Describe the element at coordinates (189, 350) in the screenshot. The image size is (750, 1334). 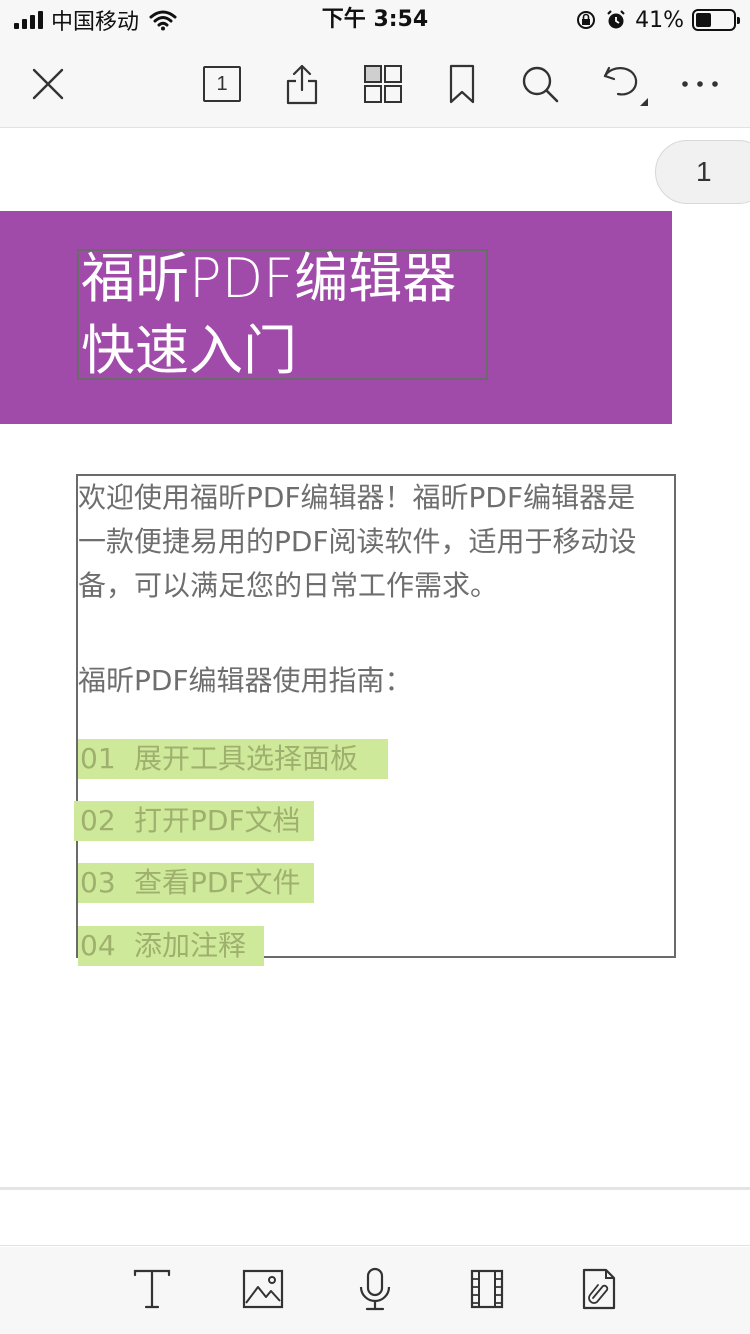
I see `title-line-2: 快速入门` at that location.